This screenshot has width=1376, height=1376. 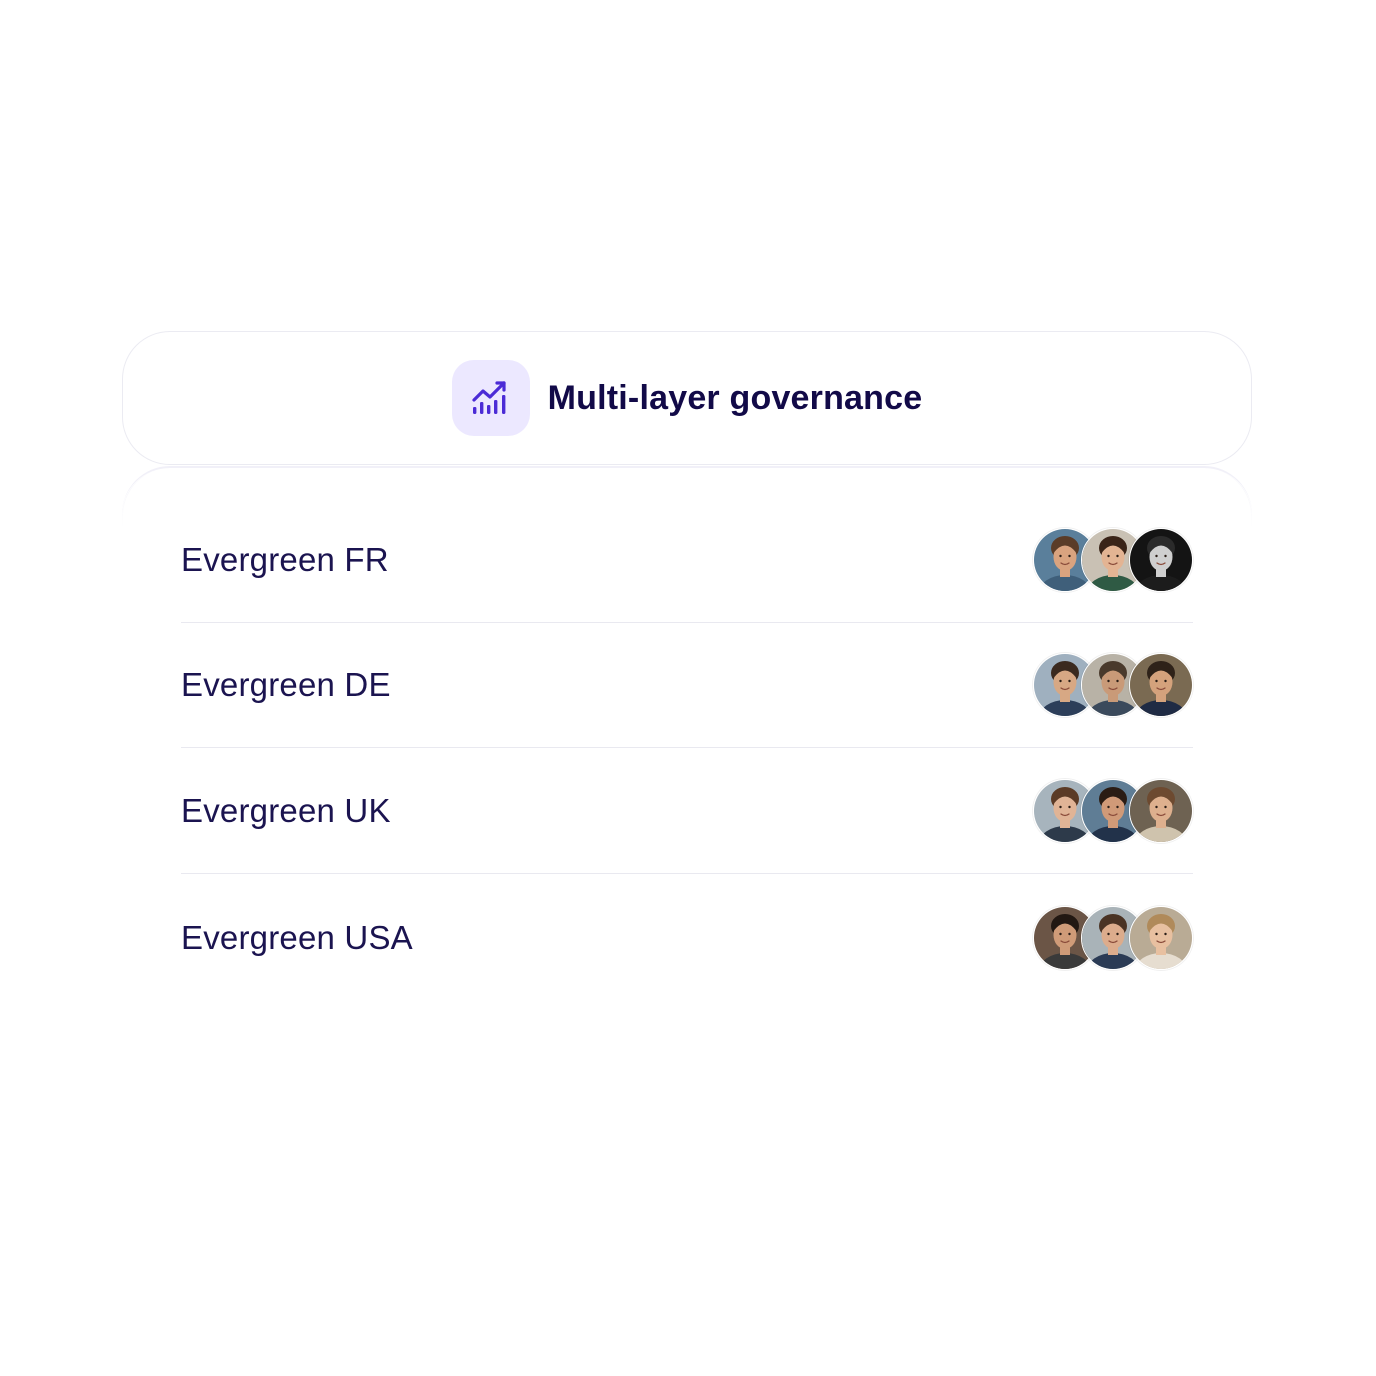 I want to click on entity-row-usa: Evergreen USA, so click(x=687, y=937).